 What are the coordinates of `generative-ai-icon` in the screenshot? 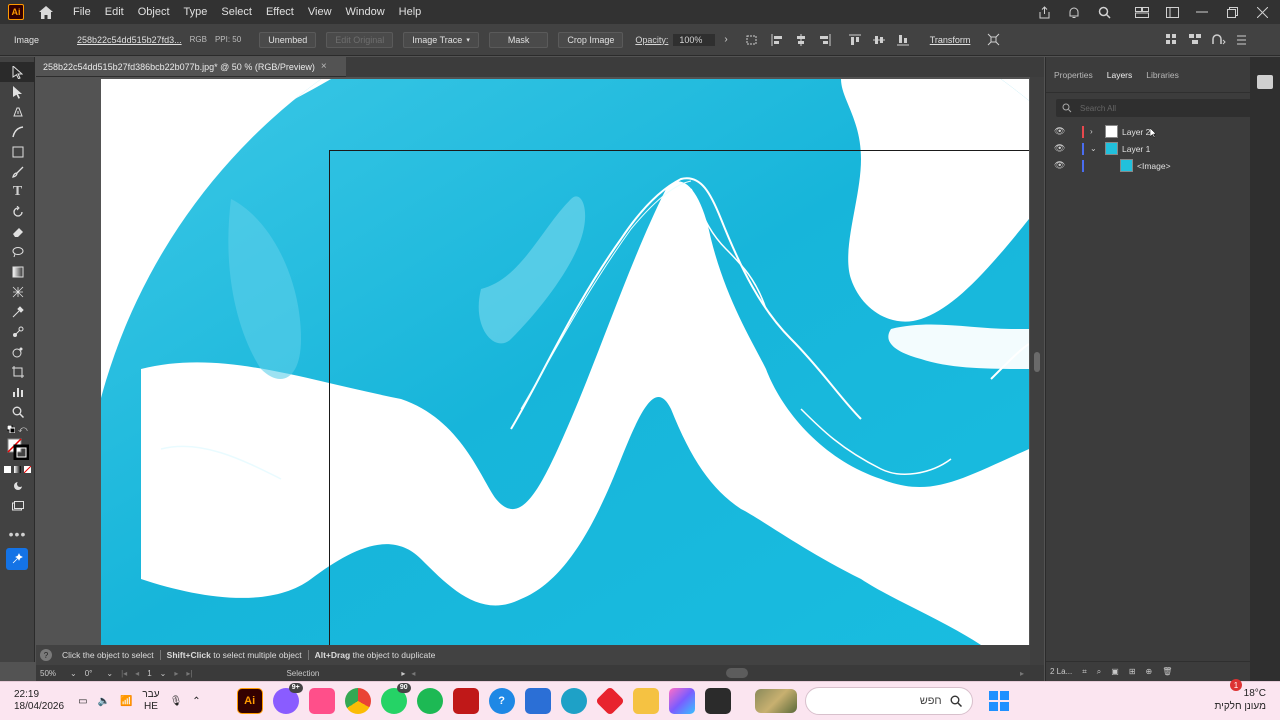 It's located at (17, 559).